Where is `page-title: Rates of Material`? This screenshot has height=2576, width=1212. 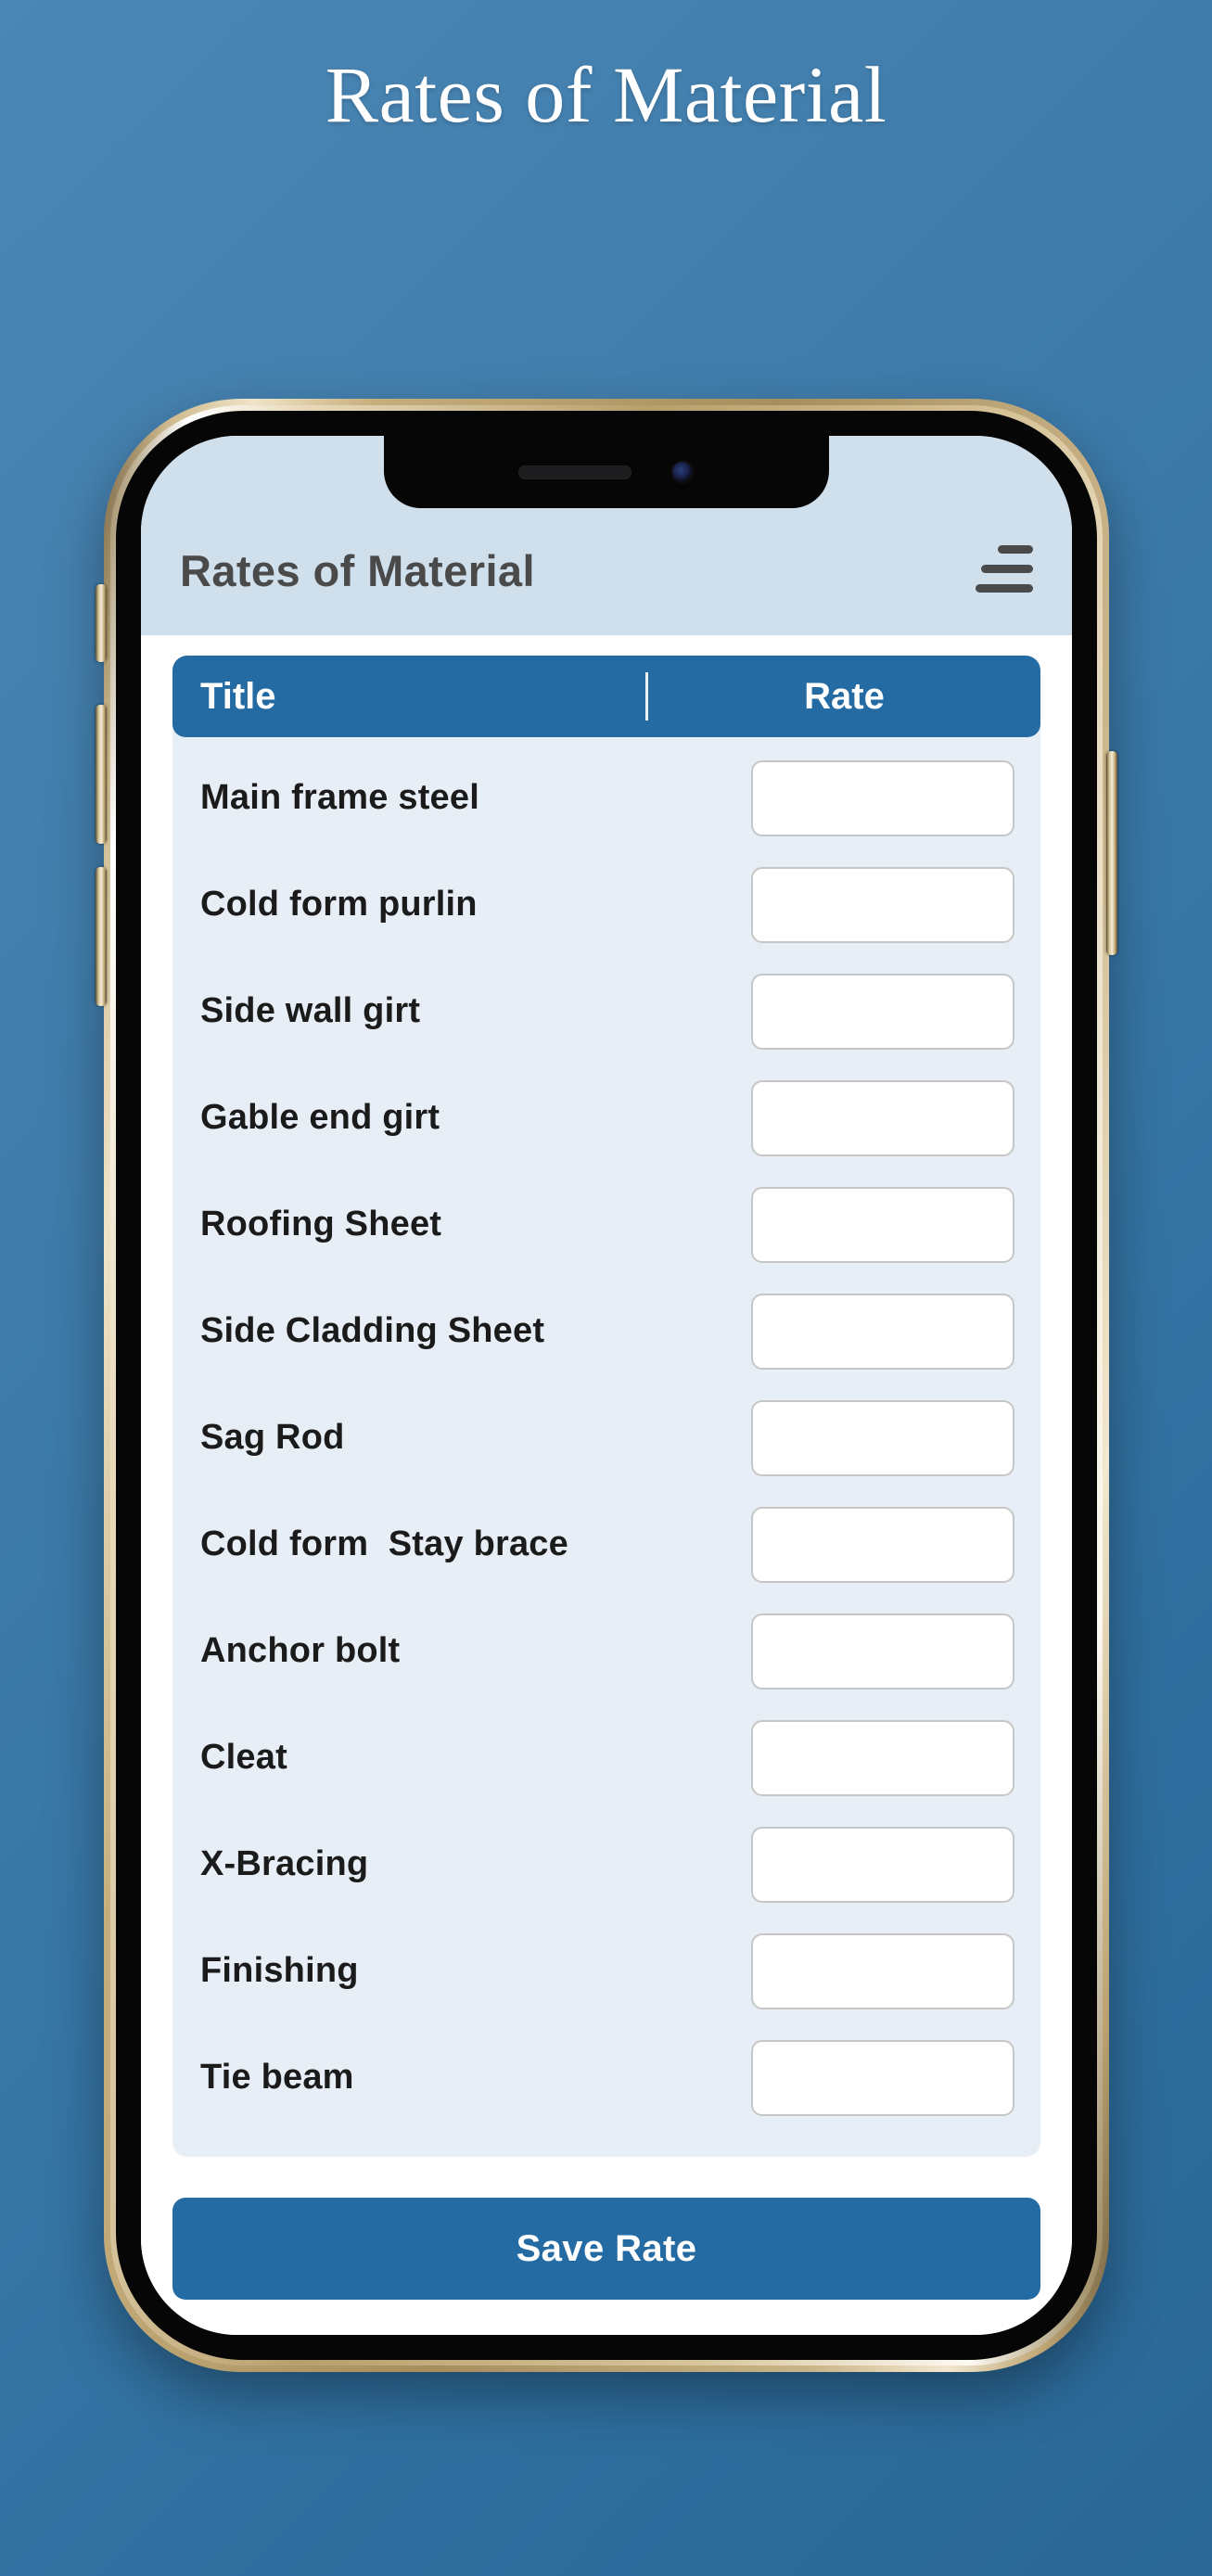
page-title: Rates of Material is located at coordinates (606, 94).